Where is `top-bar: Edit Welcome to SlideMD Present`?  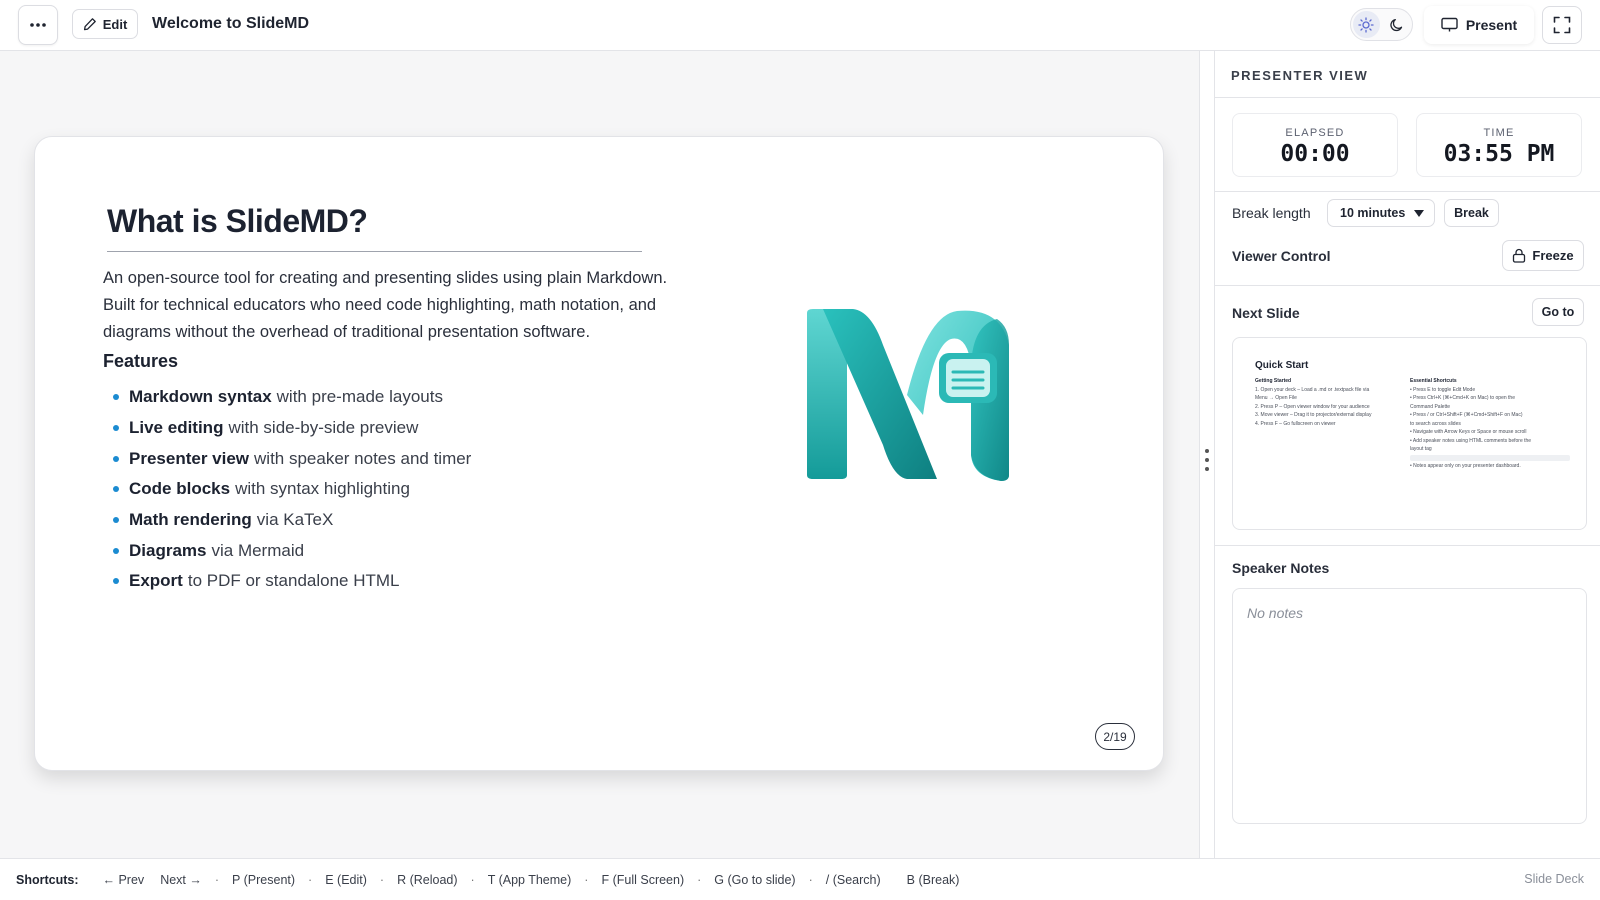
top-bar: Edit Welcome to SlideMD Present is located at coordinates (800, 25).